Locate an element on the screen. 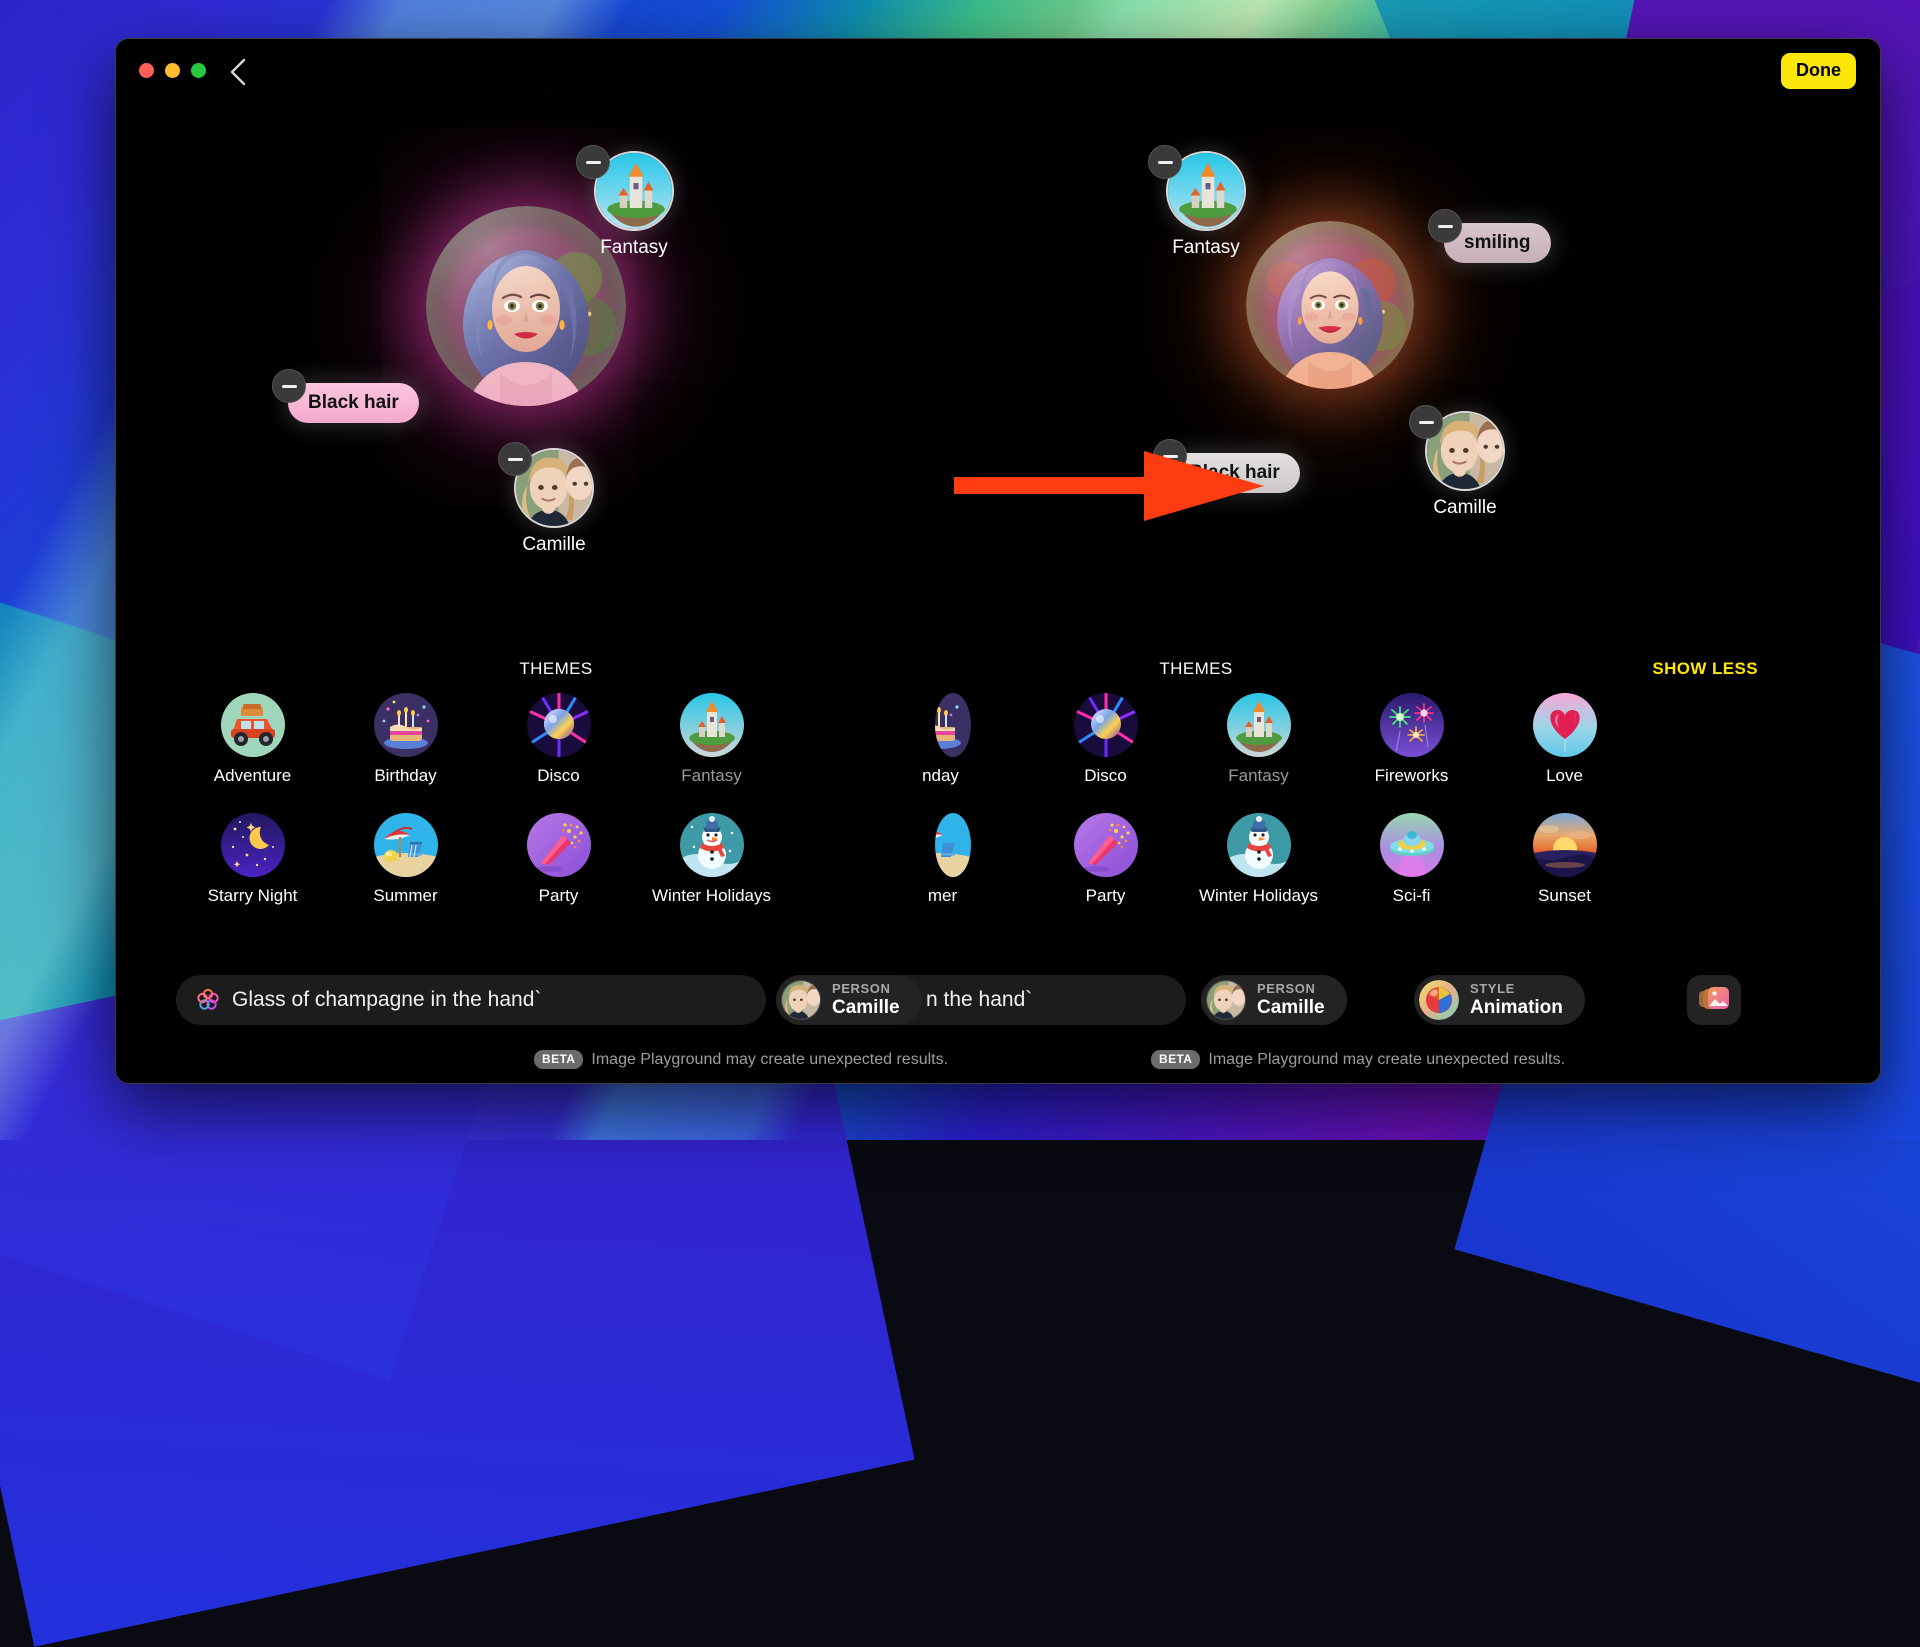 The image size is (1920, 1647). token-attribute-black-hair: Black hair is located at coordinates (353, 403).